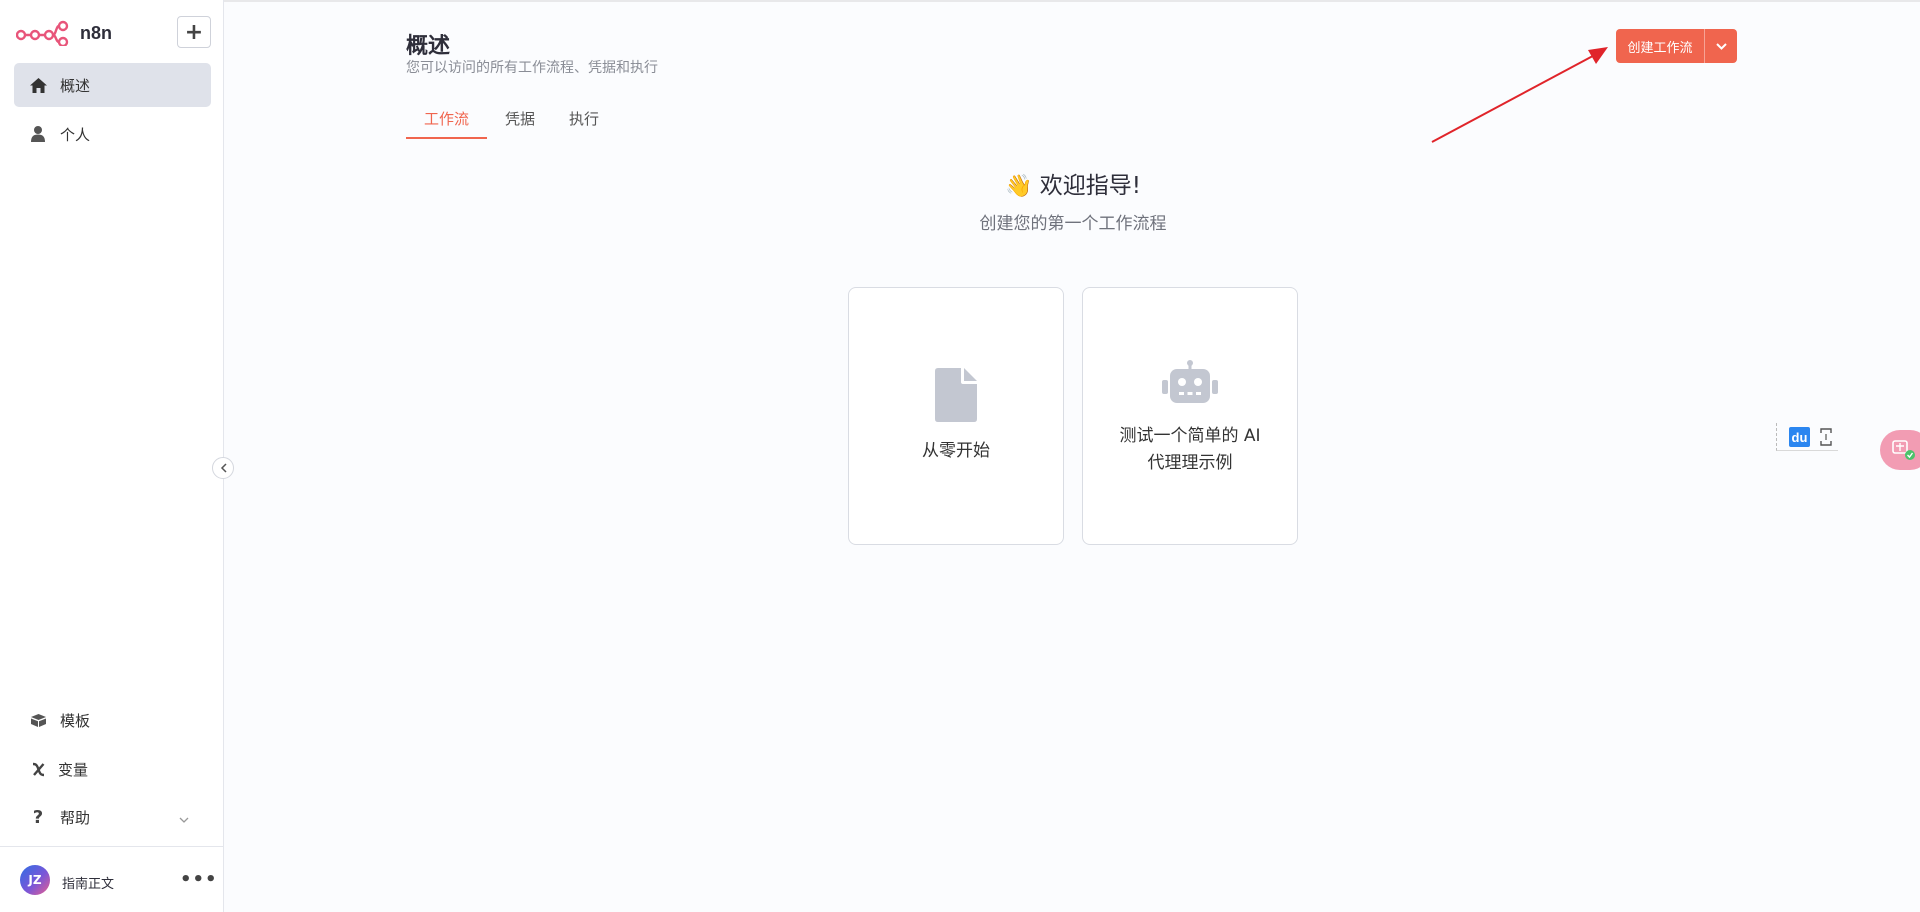  What do you see at coordinates (35, 880) in the screenshot?
I see `avatar: JZ` at bounding box center [35, 880].